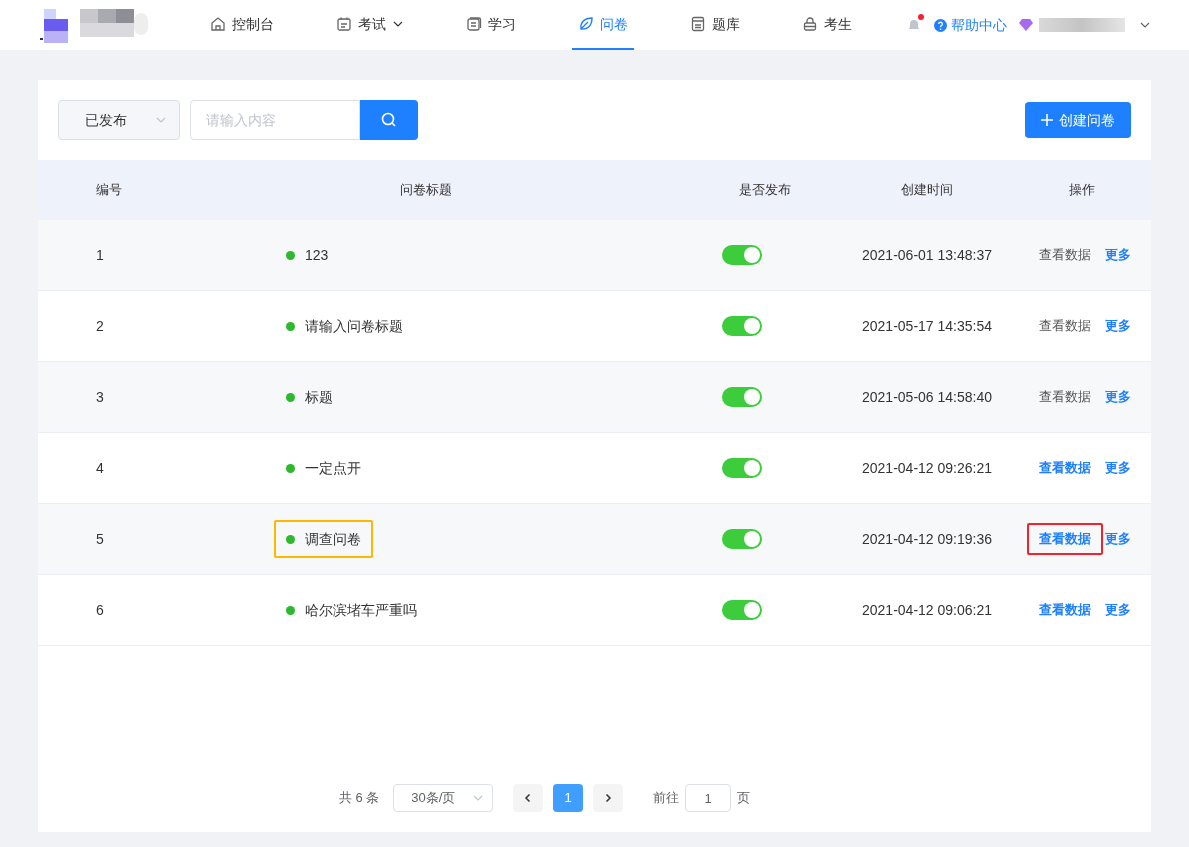 Image resolution: width=1189 pixels, height=847 pixels. I want to click on nav-tab: 考试, so click(370, 25).